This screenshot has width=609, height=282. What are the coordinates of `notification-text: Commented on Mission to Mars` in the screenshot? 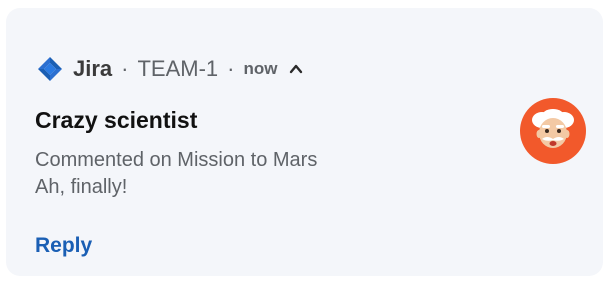 It's located at (176, 160).